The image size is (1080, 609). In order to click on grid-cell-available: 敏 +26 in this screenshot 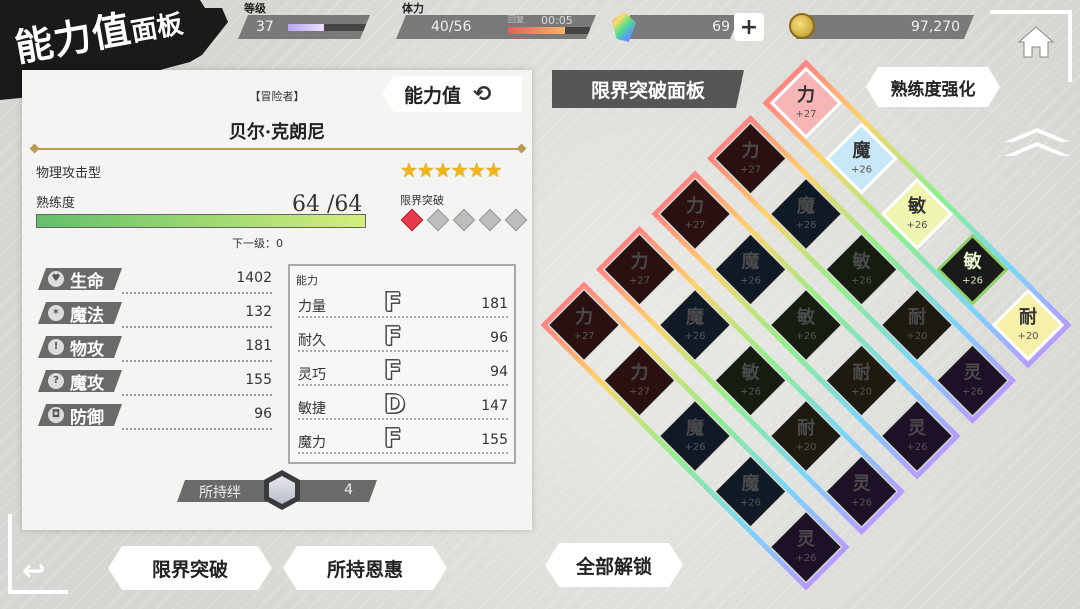, I will do `click(972, 269)`.